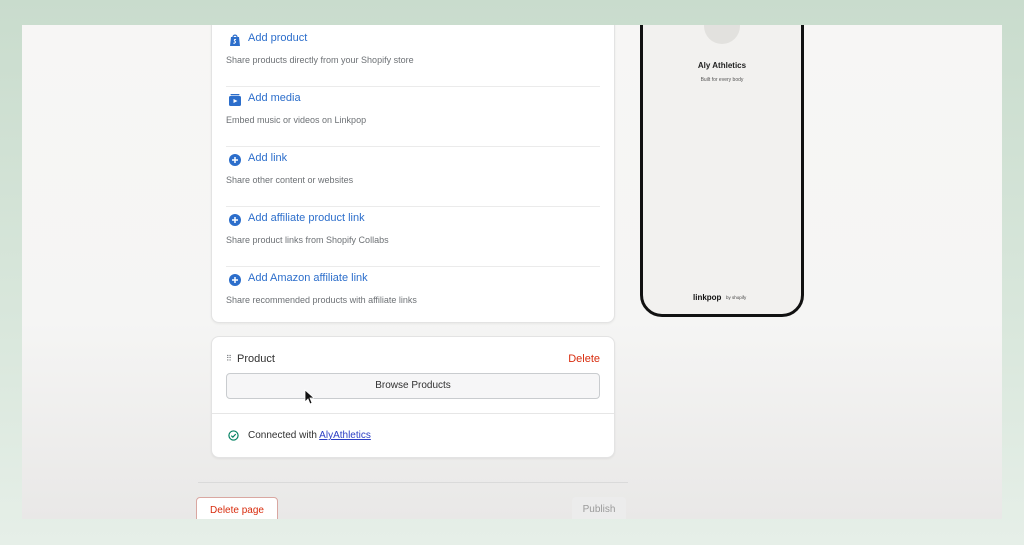 Image resolution: width=1024 pixels, height=545 pixels. What do you see at coordinates (237, 508) in the screenshot?
I see `delete-page-button: Delete page` at bounding box center [237, 508].